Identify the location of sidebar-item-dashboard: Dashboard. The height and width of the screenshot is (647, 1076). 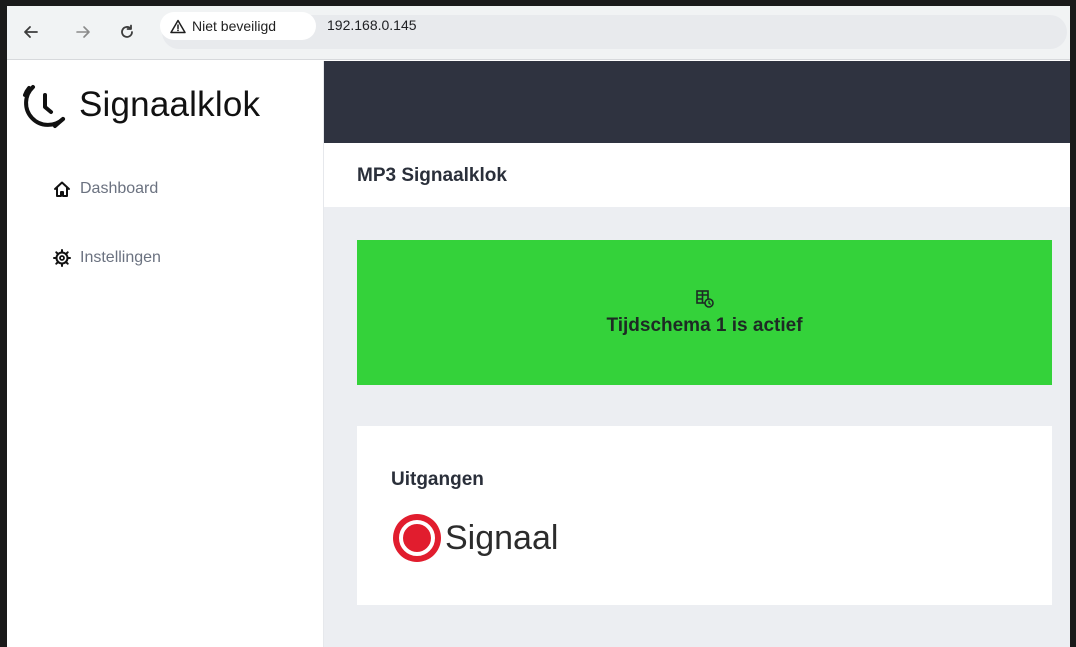
(105, 189).